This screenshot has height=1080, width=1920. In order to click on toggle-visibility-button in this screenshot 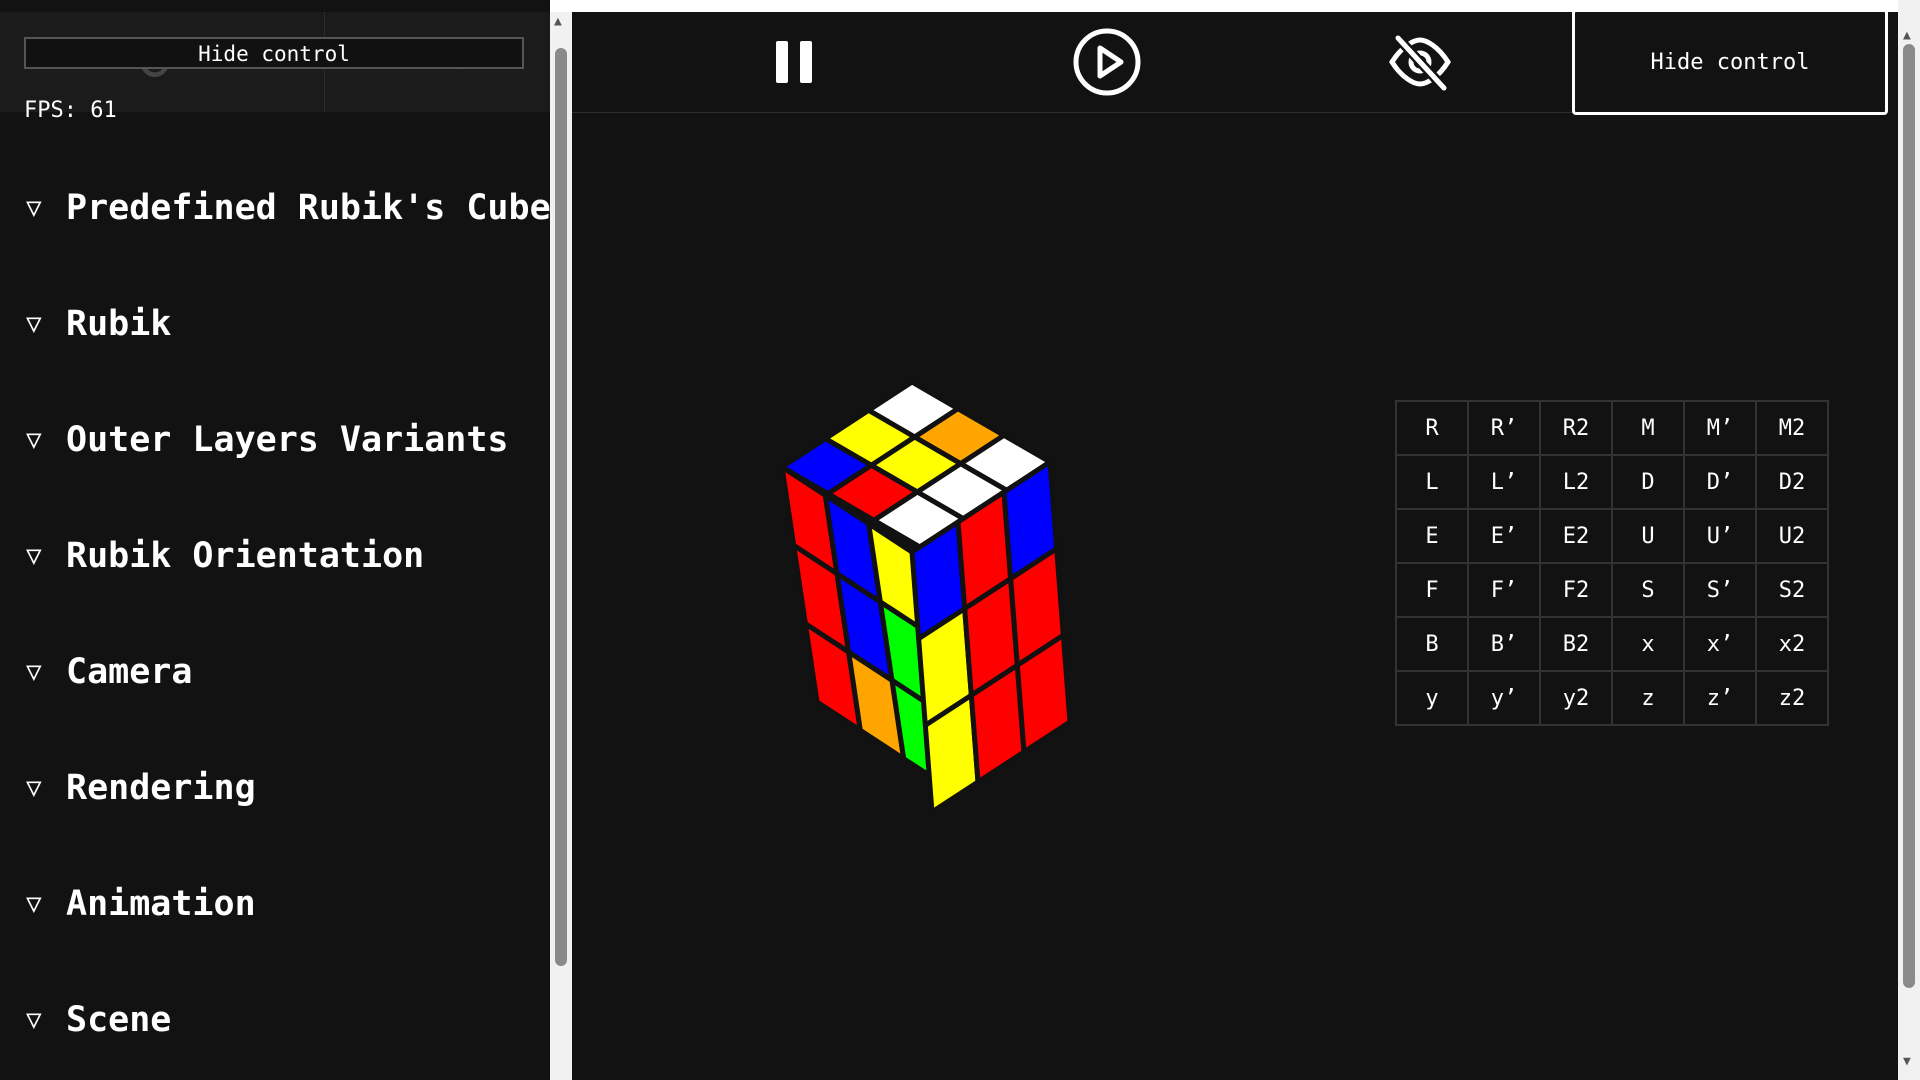, I will do `click(1420, 62)`.